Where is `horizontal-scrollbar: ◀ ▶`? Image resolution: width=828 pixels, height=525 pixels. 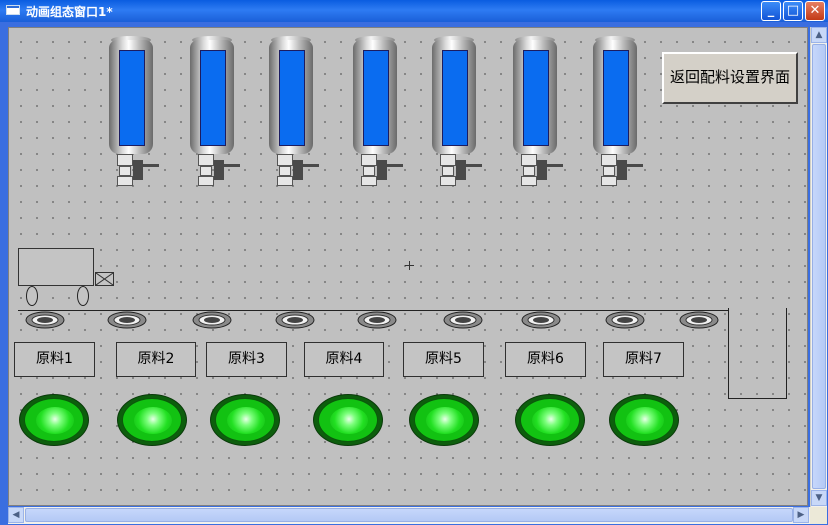 horizontal-scrollbar: ◀ ▶ is located at coordinates (409, 515).